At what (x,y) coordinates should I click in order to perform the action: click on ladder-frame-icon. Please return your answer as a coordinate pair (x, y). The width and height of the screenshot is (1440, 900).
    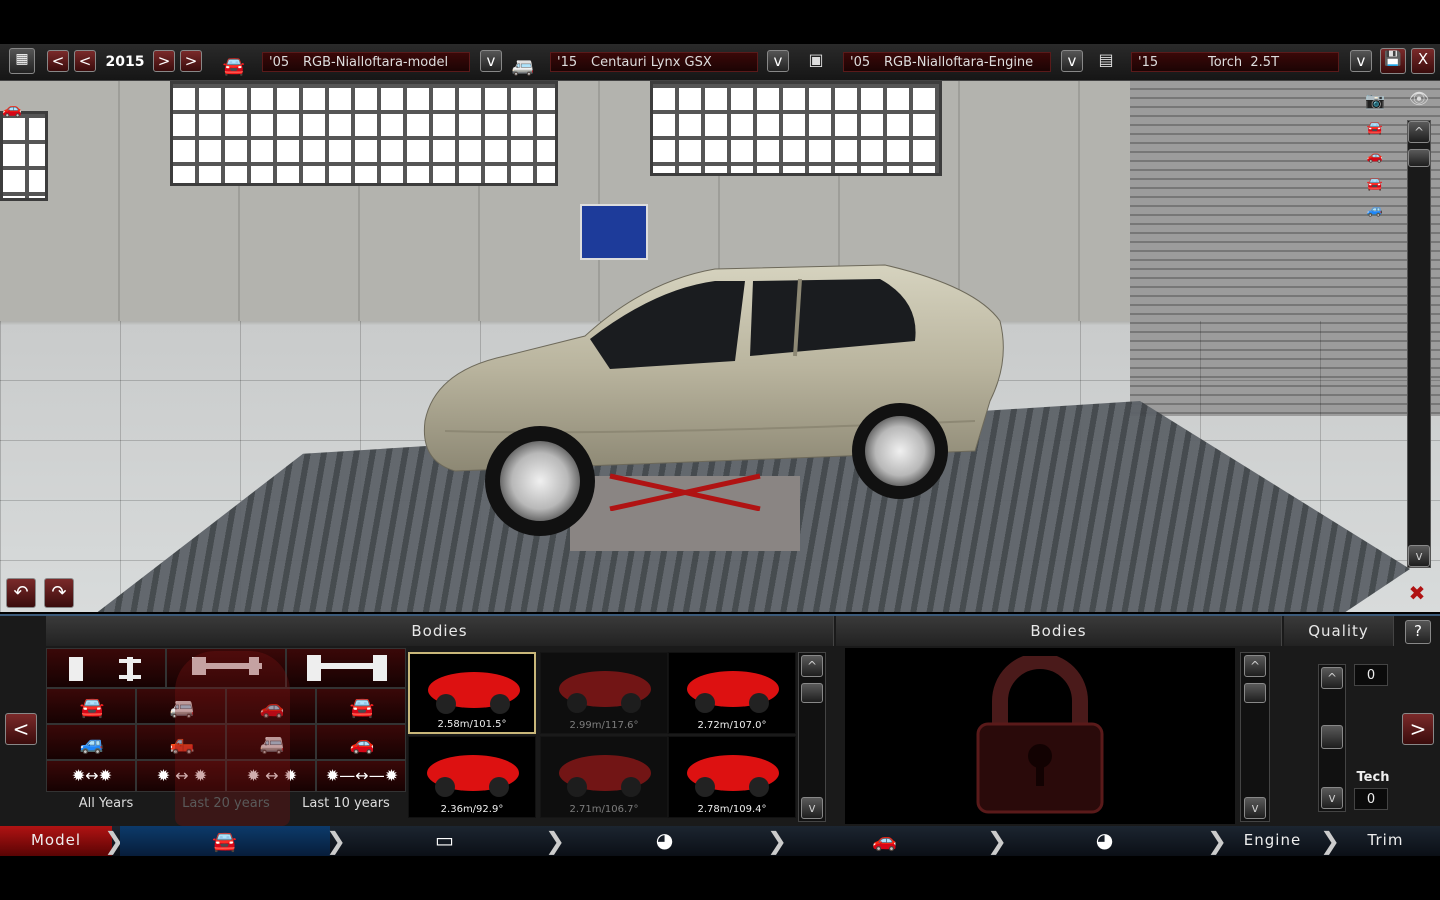
    Looking at the image, I should click on (105, 669).